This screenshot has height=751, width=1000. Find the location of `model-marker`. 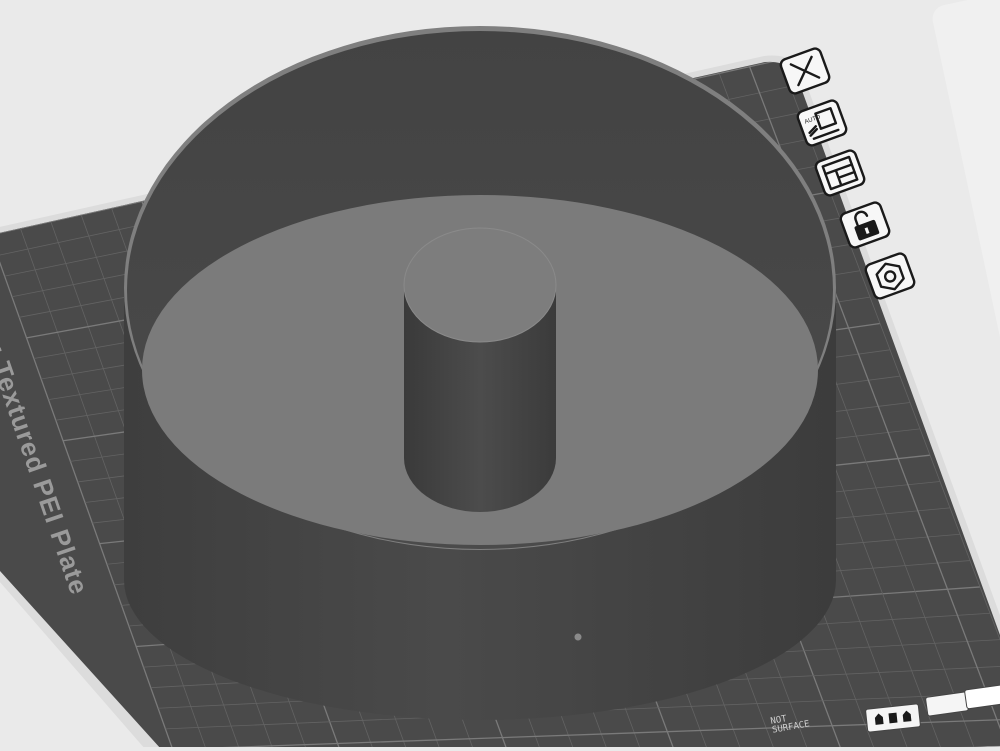

model-marker is located at coordinates (578, 637).